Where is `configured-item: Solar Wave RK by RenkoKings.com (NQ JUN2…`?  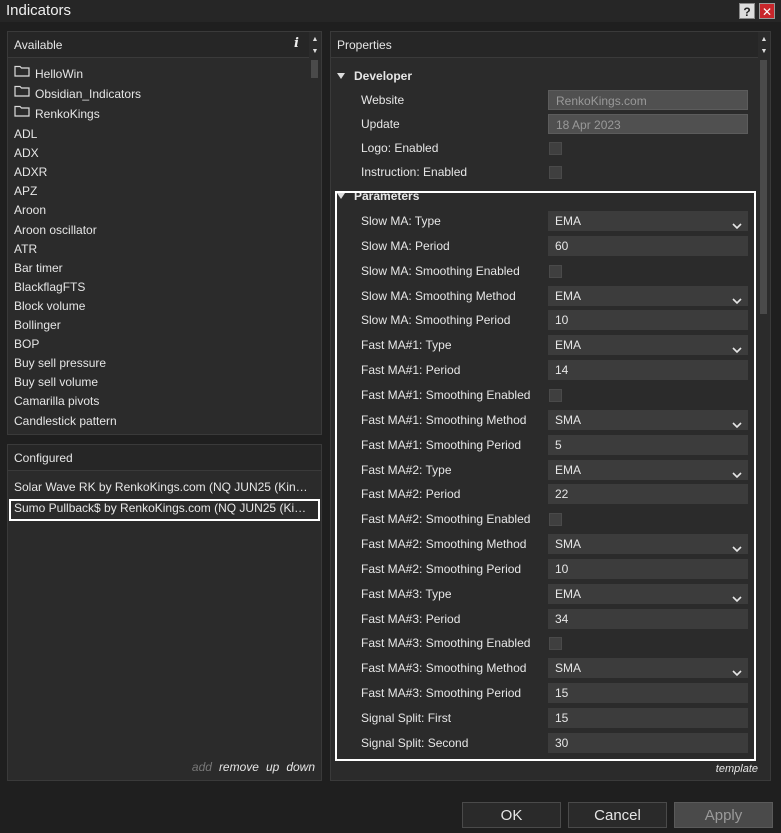
configured-item: Solar Wave RK by RenkoKings.com (NQ JUN2… is located at coordinates (167, 487).